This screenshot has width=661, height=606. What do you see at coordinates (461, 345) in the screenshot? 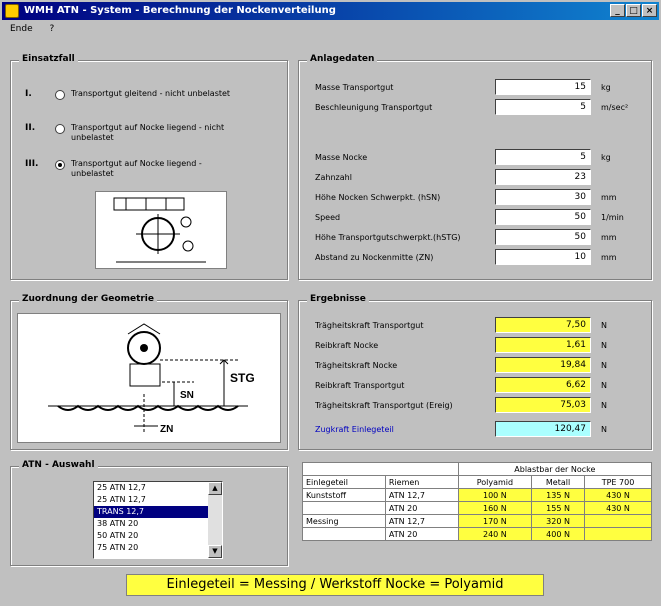
I see `res-row-2: Reibkraft Nocke 1,61 N` at bounding box center [461, 345].